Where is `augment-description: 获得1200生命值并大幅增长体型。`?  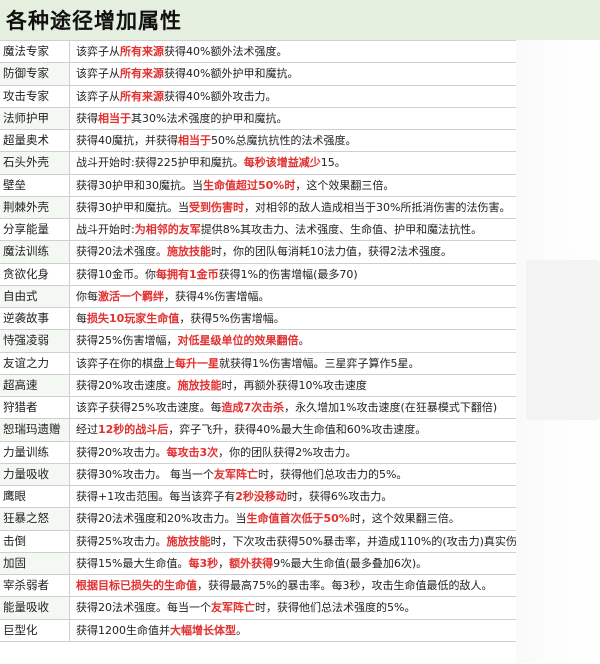 augment-description: 获得1200生命值并大幅增长体型。 is located at coordinates (294, 630).